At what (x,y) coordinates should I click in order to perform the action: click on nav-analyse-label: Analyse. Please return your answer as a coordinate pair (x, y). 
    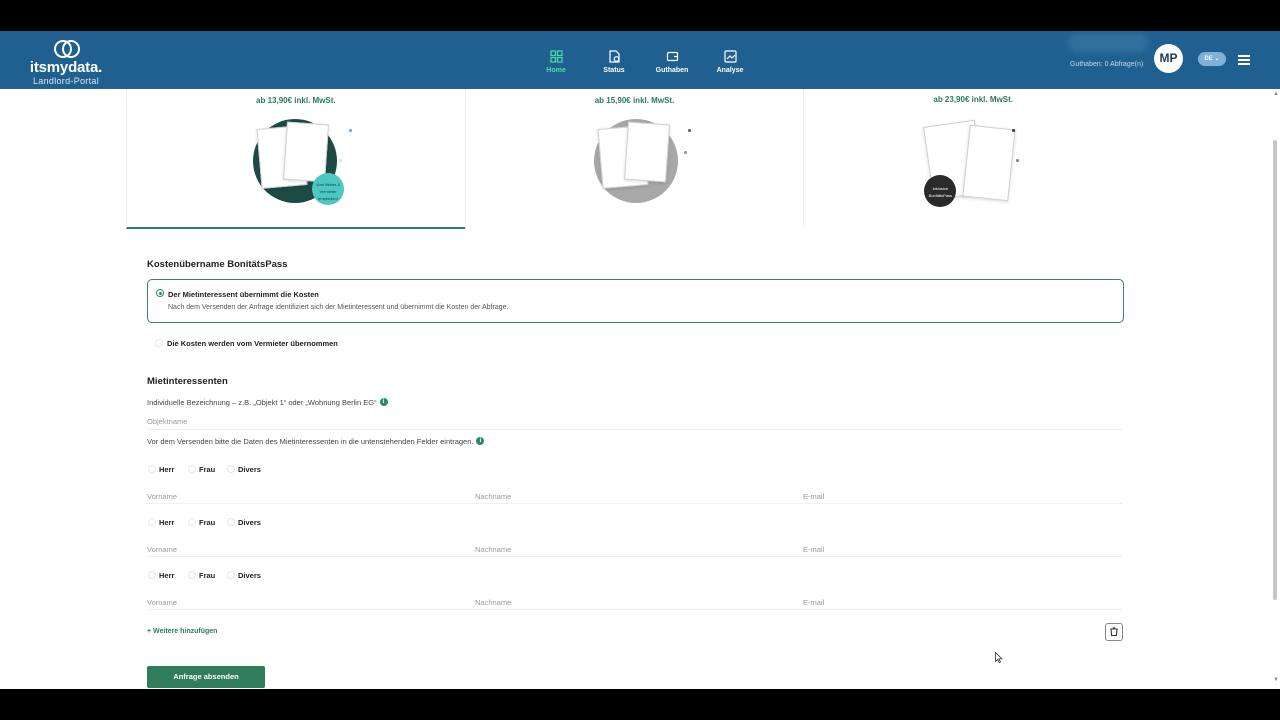
    Looking at the image, I should click on (730, 70).